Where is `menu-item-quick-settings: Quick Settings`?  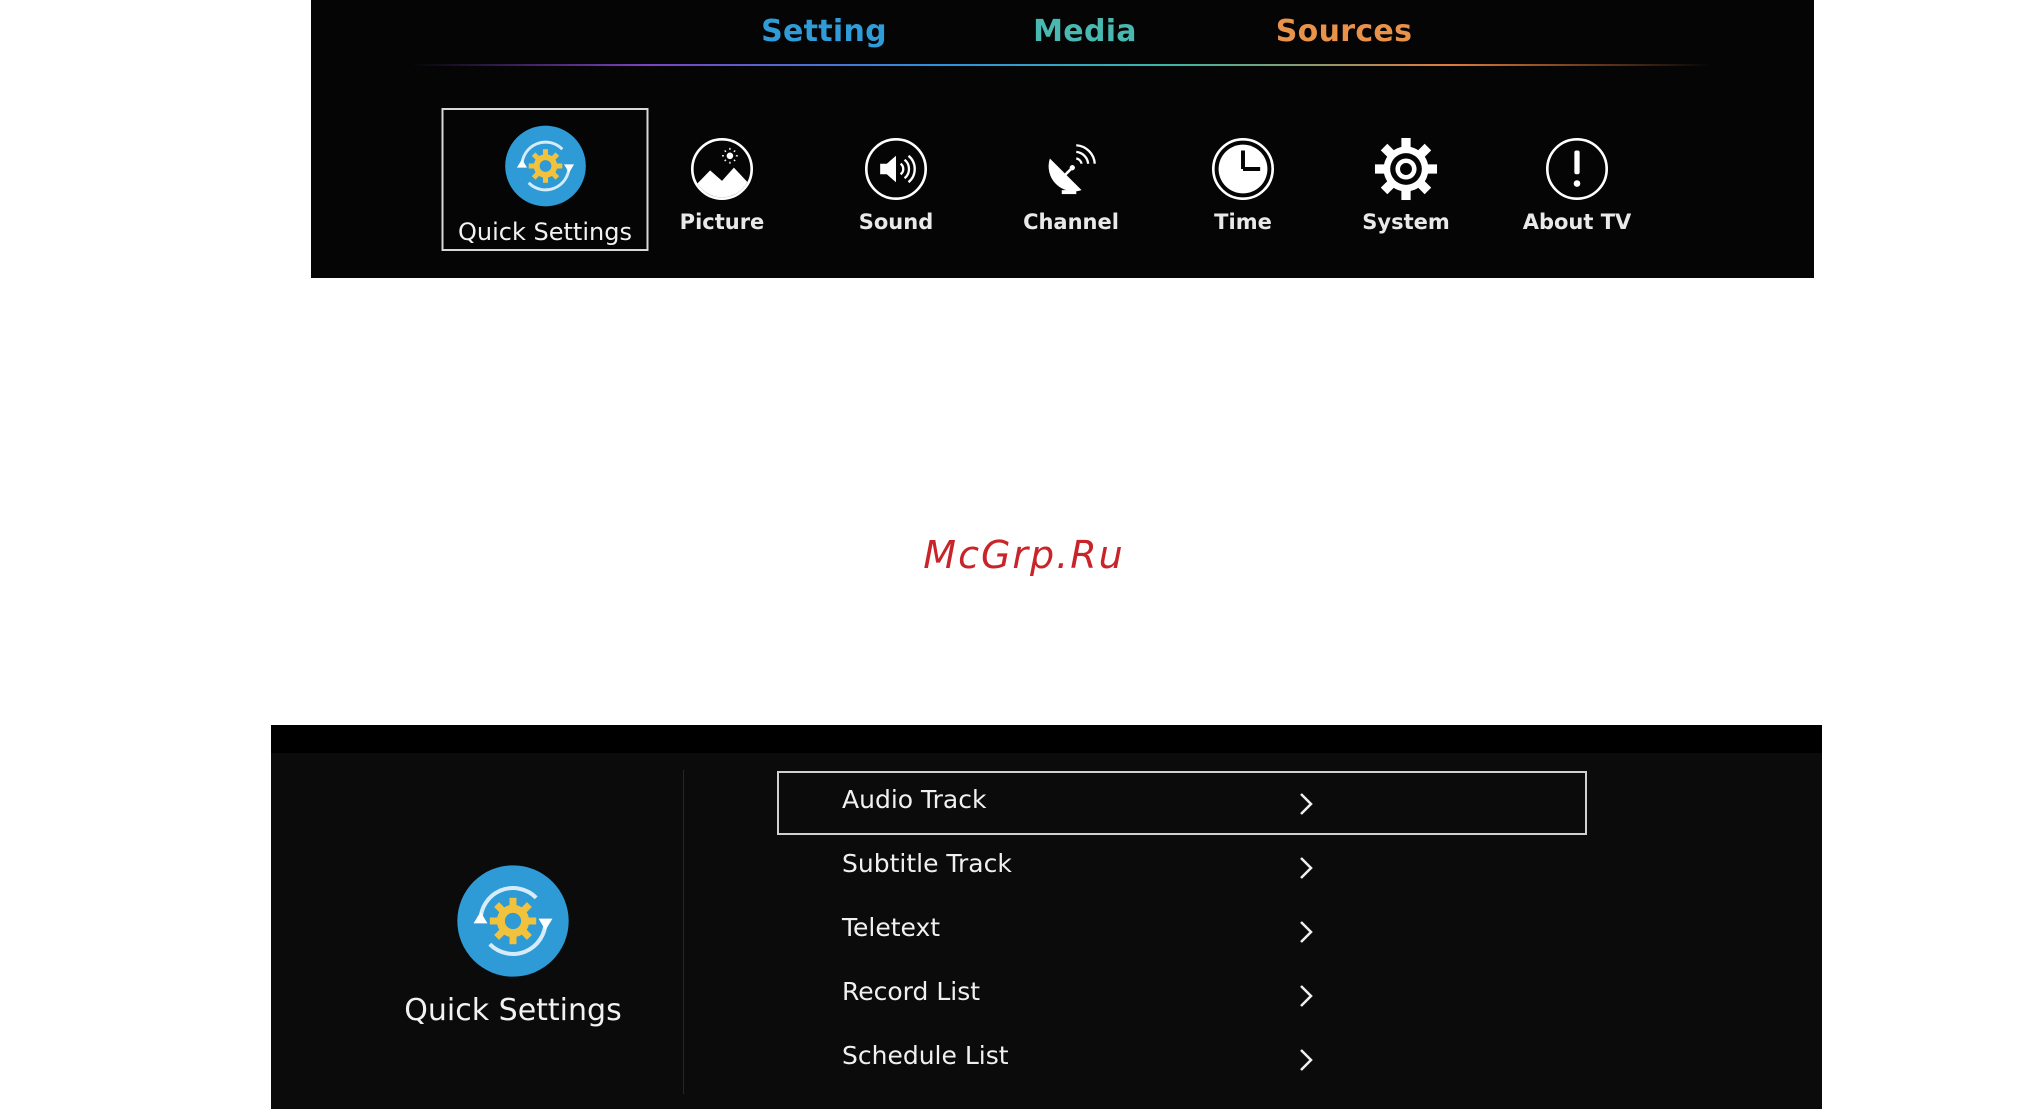 menu-item-quick-settings: Quick Settings is located at coordinates (545, 179).